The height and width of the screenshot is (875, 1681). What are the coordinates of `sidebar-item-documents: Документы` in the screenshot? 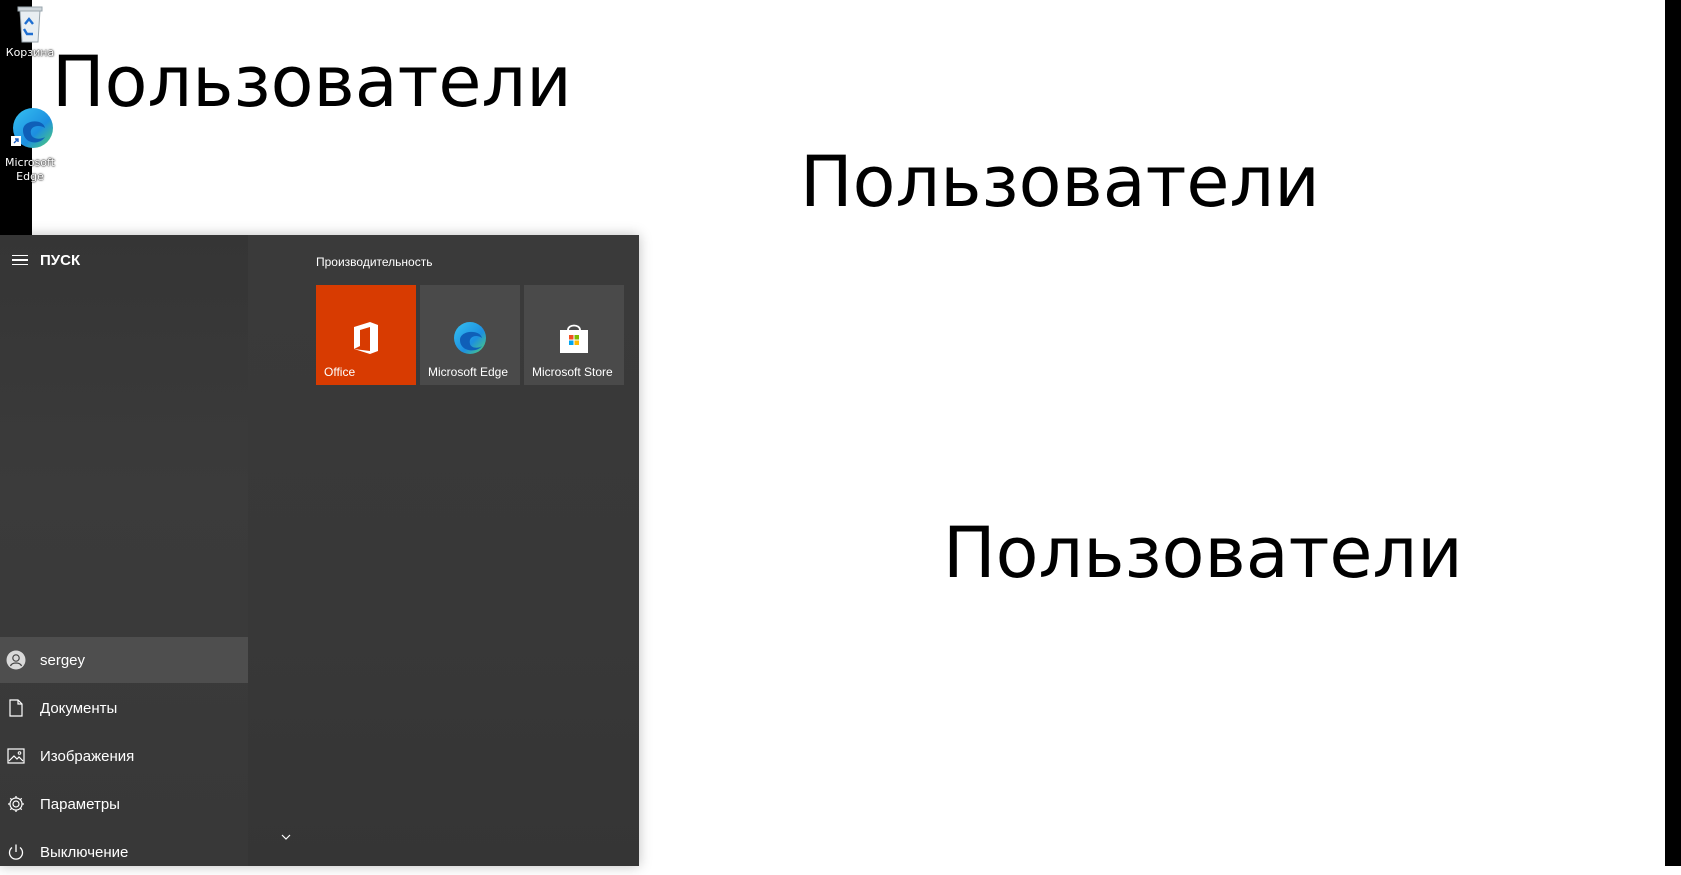 It's located at (124, 708).